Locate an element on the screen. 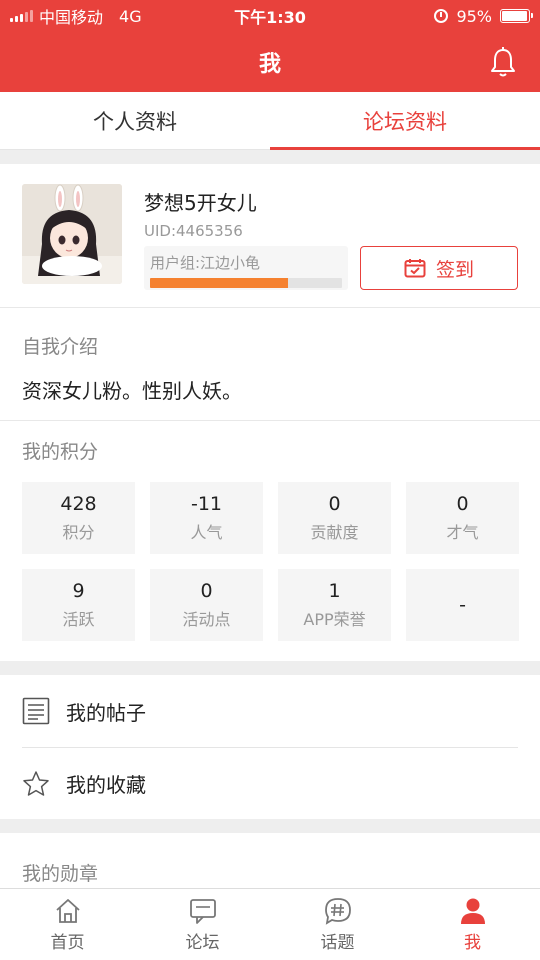 This screenshot has width=540, height=960. home-icon is located at coordinates (67, 911).